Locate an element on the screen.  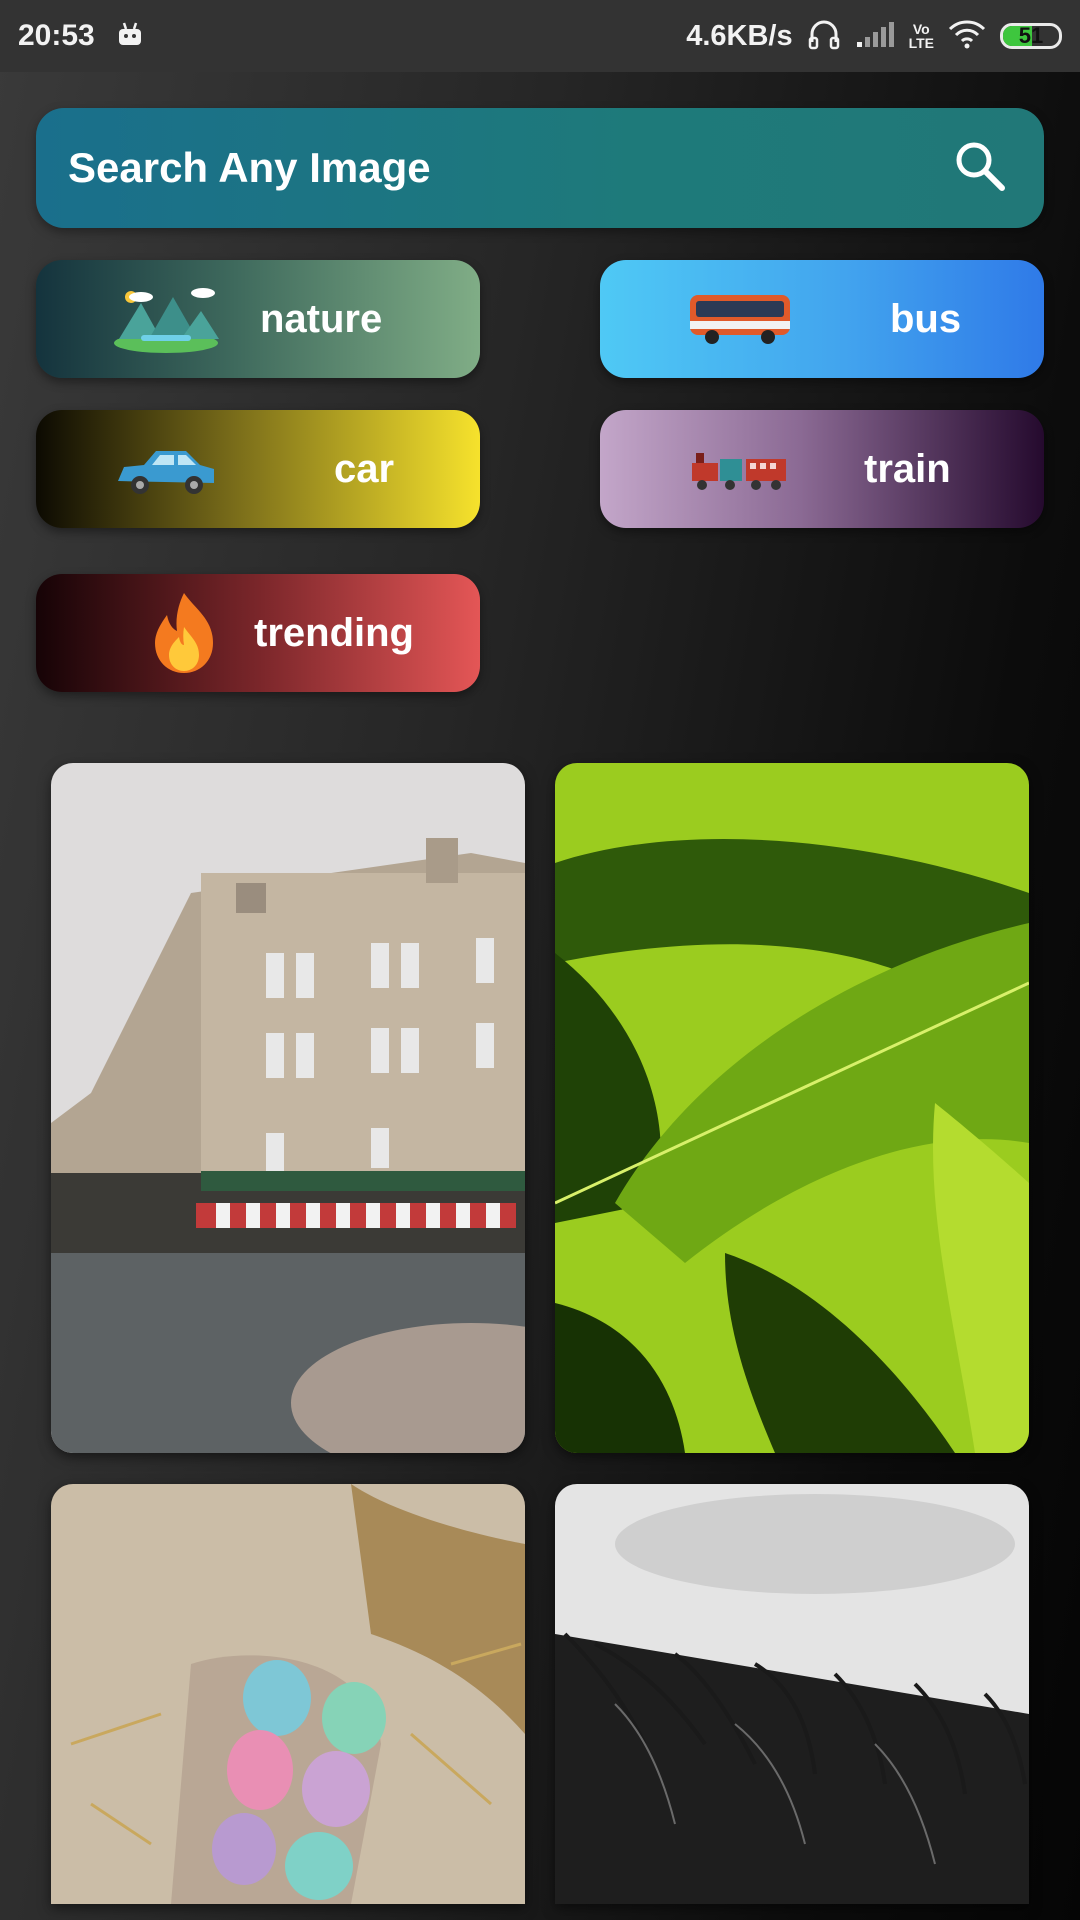
signal-icon is located at coordinates (875, 36).